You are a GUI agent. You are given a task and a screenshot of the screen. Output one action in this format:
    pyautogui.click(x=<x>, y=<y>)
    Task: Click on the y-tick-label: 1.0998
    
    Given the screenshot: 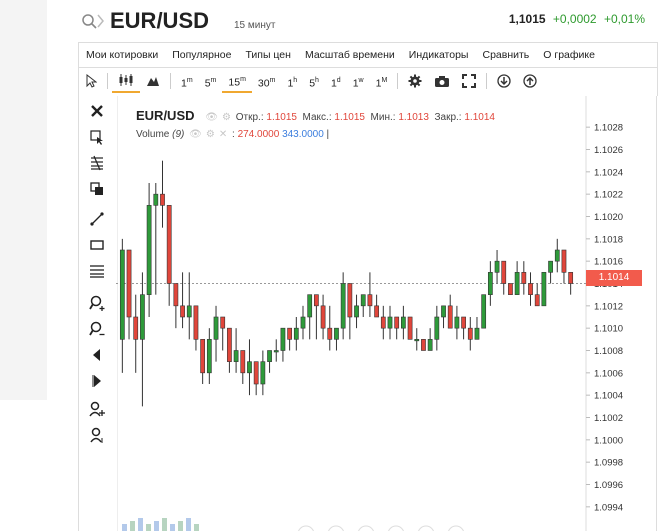 What is the action you would take?
    pyautogui.click(x=608, y=463)
    